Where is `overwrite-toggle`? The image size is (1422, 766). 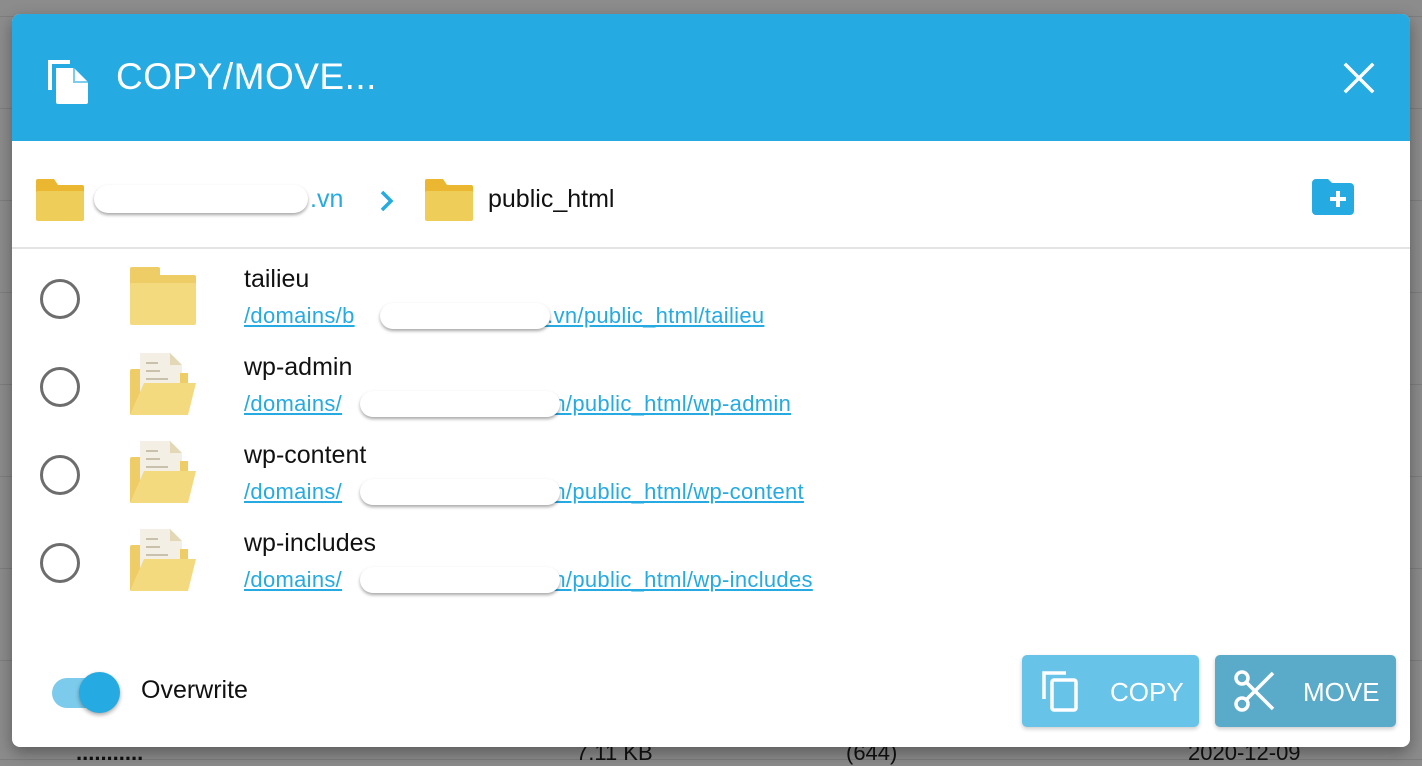
overwrite-toggle is located at coordinates (87, 692).